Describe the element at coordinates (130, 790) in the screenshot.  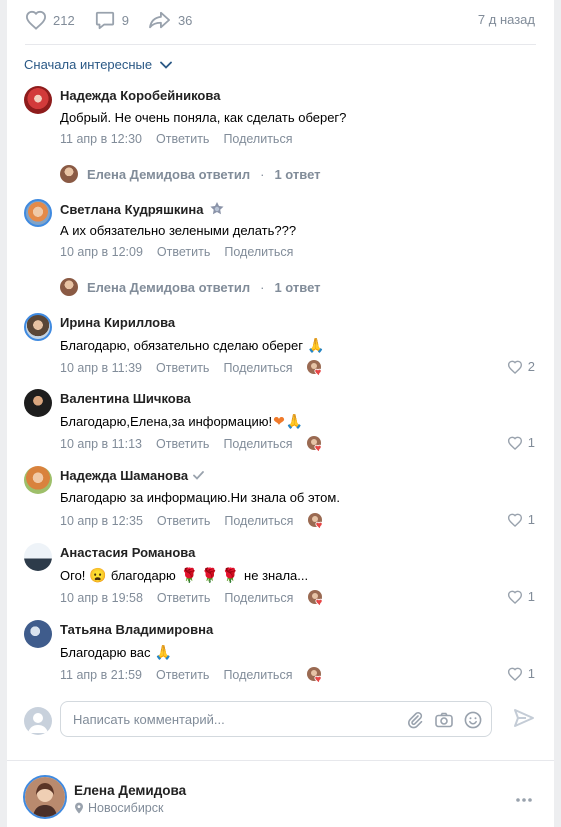
I see `profile-name: Елена Демидова` at that location.